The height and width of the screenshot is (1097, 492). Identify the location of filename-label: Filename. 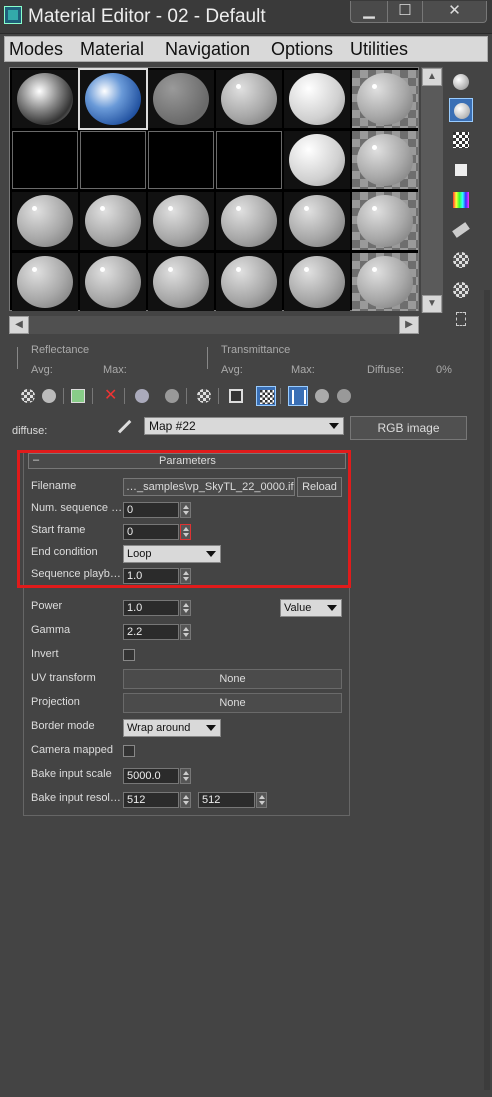
(54, 486).